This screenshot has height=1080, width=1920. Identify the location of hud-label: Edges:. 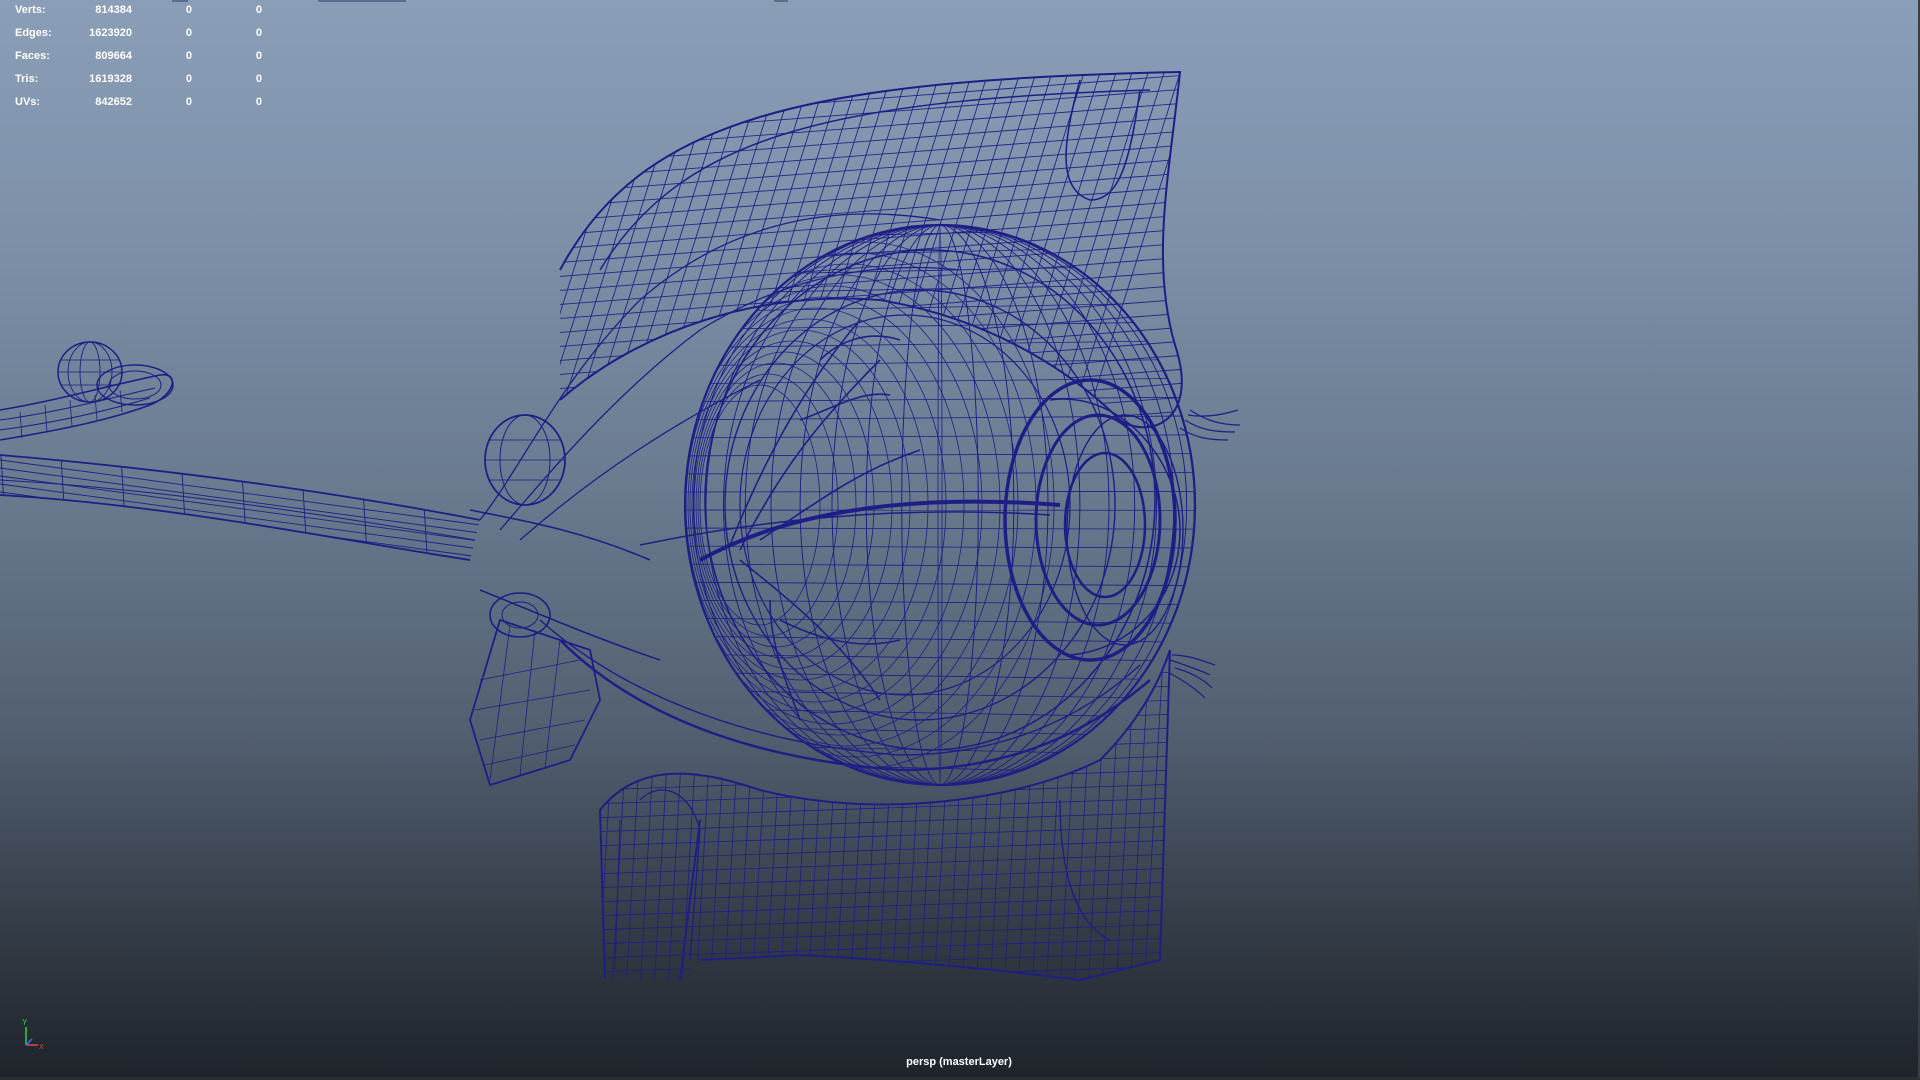
(33, 33).